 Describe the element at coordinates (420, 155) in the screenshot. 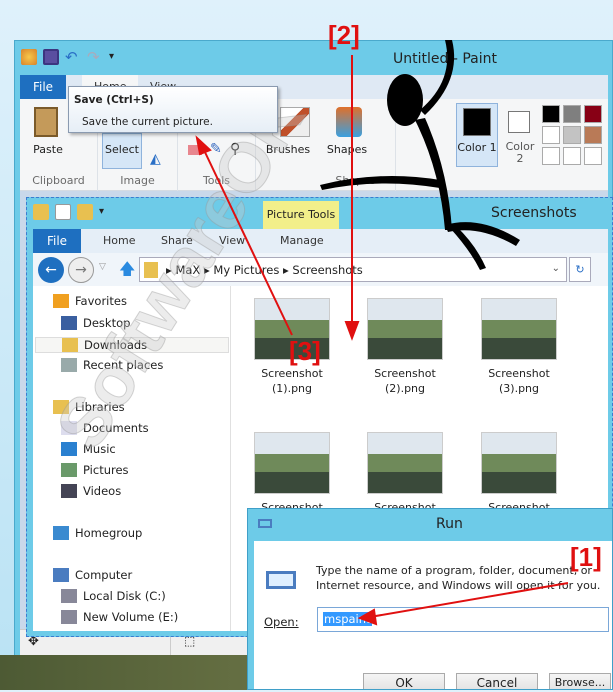

I see `stick-figure-illustration` at that location.